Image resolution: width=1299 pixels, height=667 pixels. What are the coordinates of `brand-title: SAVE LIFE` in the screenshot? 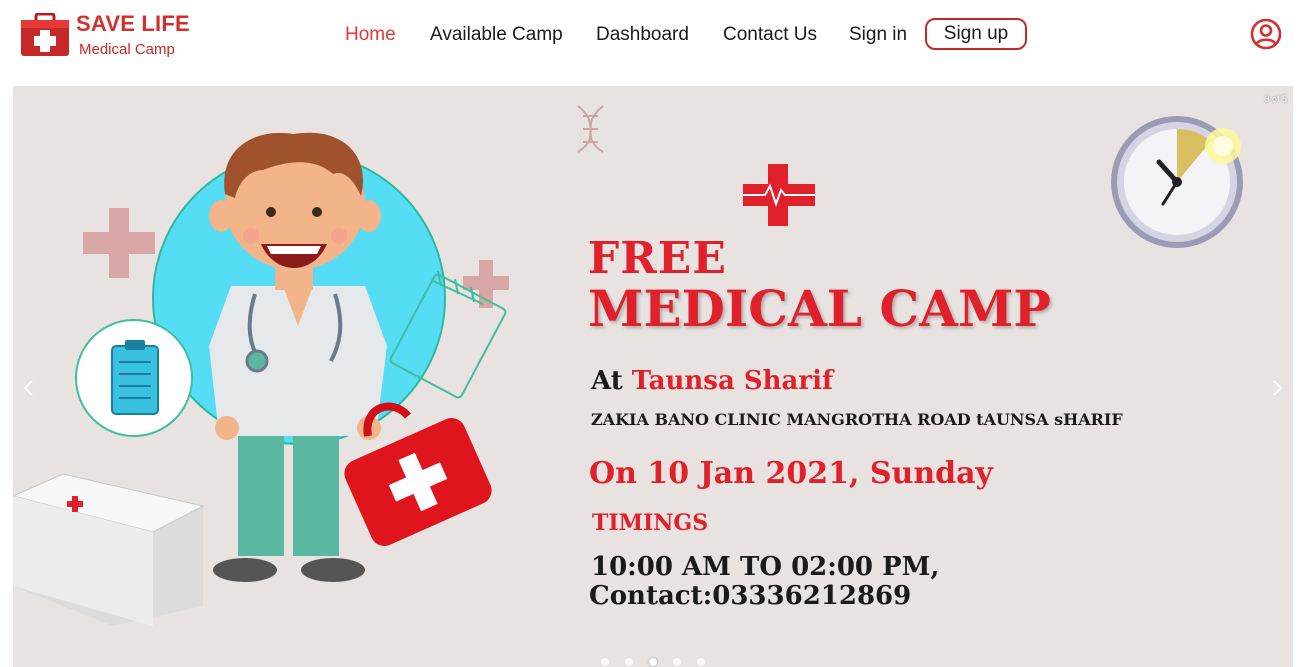 It's located at (133, 23).